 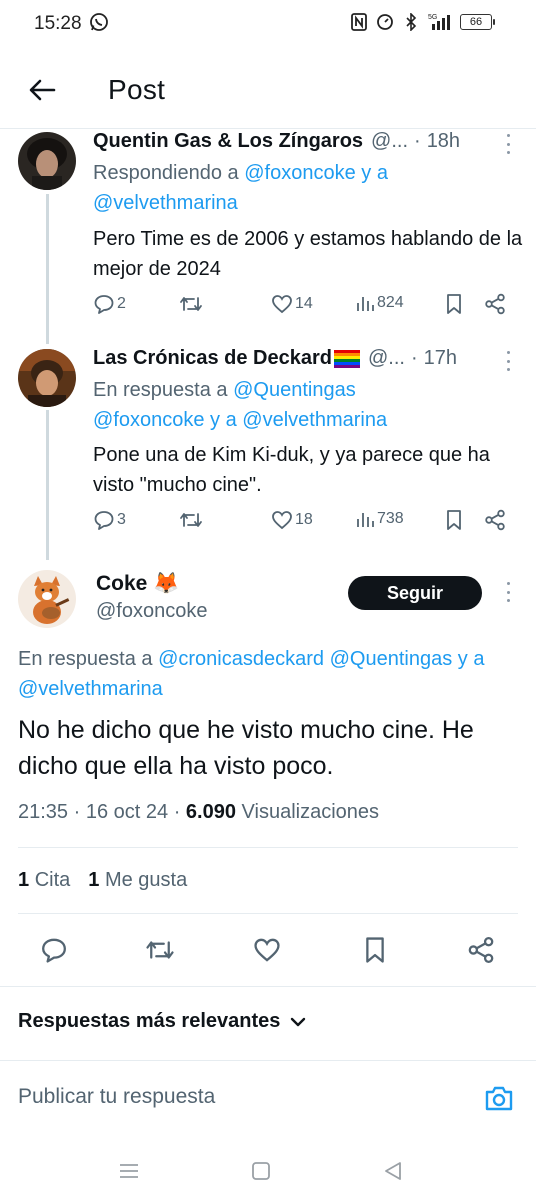 What do you see at coordinates (212, 358) in the screenshot?
I see `display-name: Las Crónicas de Deckard` at bounding box center [212, 358].